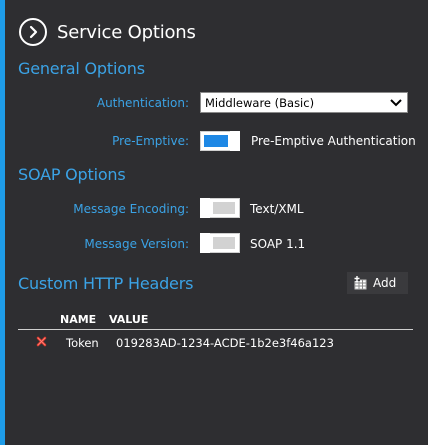 The width and height of the screenshot is (428, 445). What do you see at coordinates (278, 244) in the screenshot?
I see `message-version-text: SOAP 1.1` at bounding box center [278, 244].